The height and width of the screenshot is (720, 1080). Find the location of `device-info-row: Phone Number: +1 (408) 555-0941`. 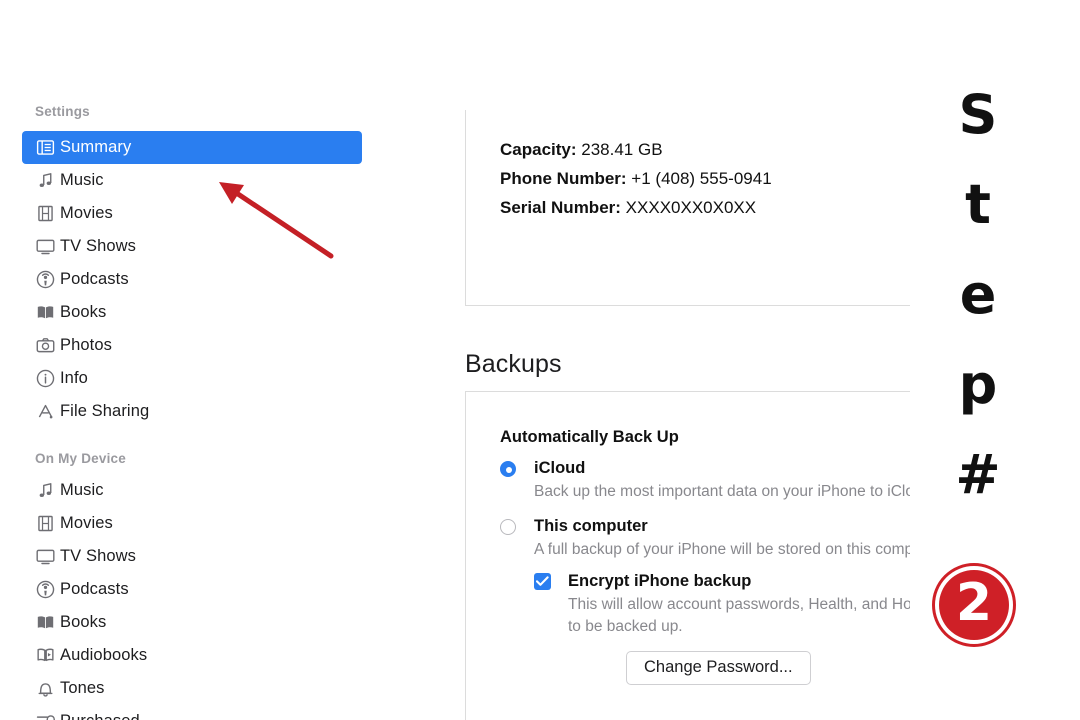

device-info-row: Phone Number: +1 (408) 555-0941 is located at coordinates (636, 178).